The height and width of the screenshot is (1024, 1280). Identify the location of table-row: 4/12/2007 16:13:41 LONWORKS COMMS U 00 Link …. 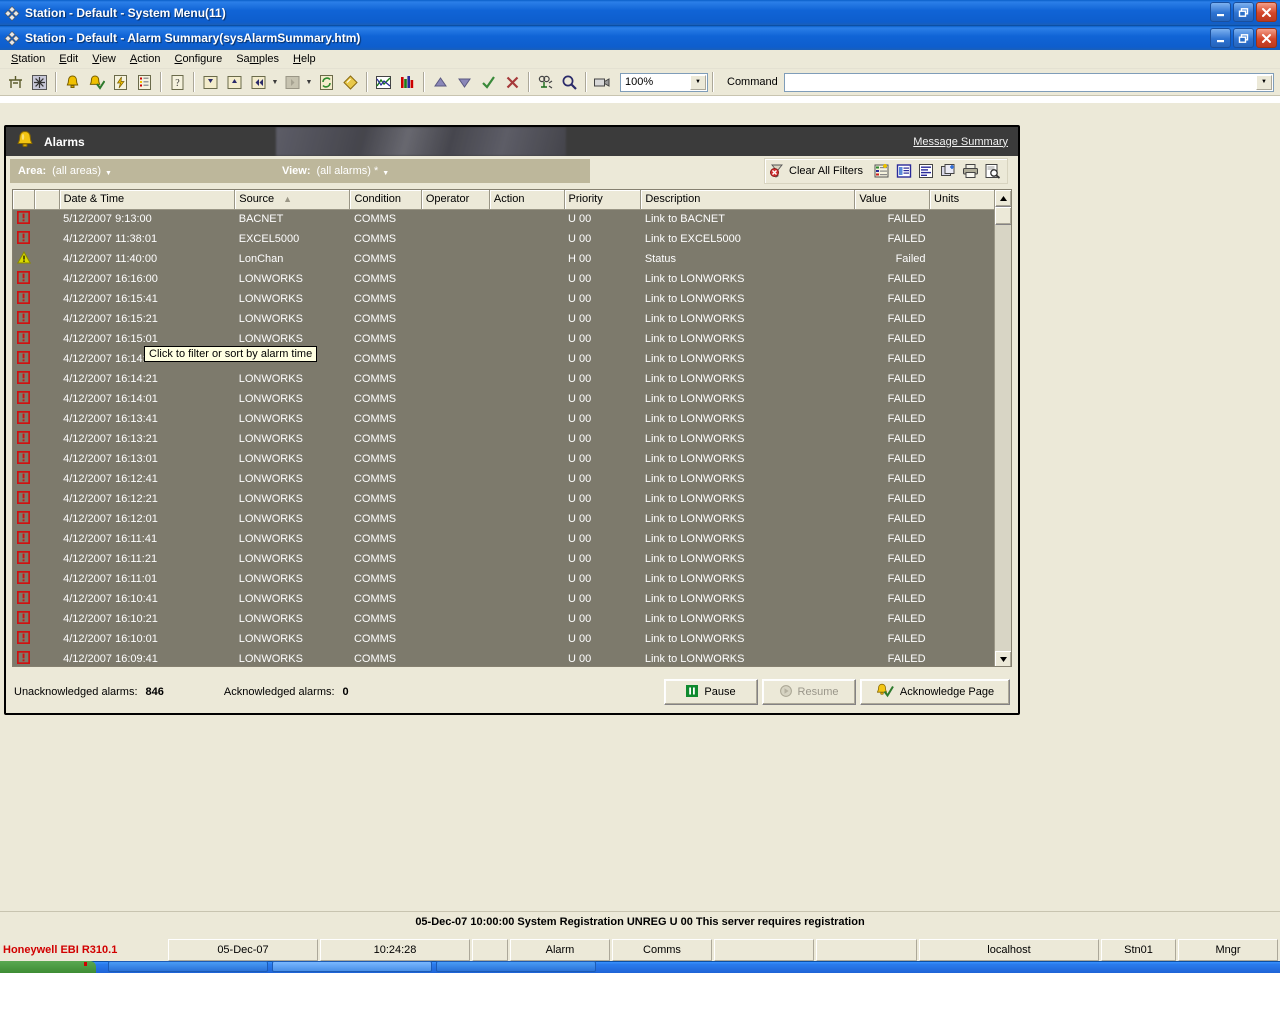
(504, 419).